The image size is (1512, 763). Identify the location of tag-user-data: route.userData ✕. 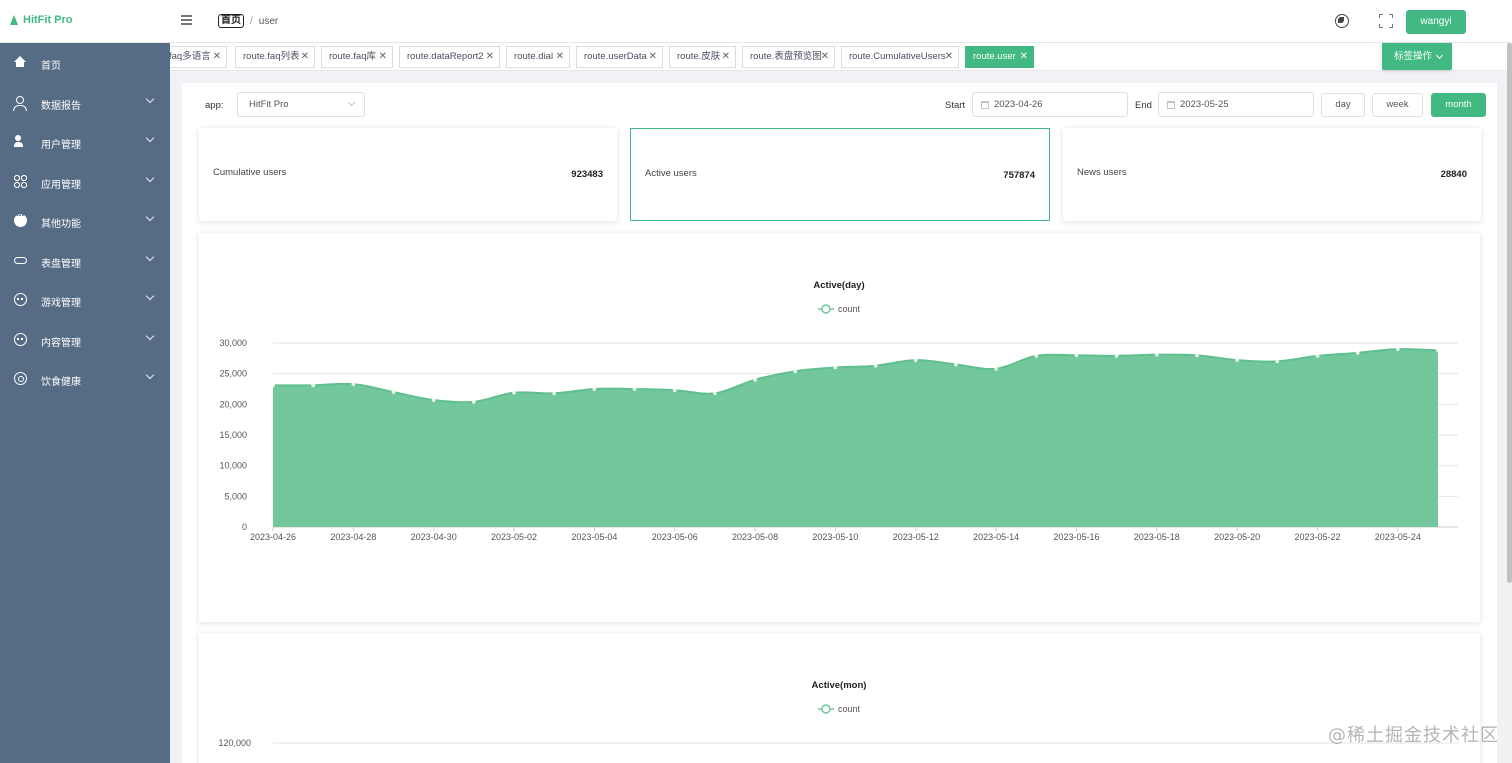
(619, 57).